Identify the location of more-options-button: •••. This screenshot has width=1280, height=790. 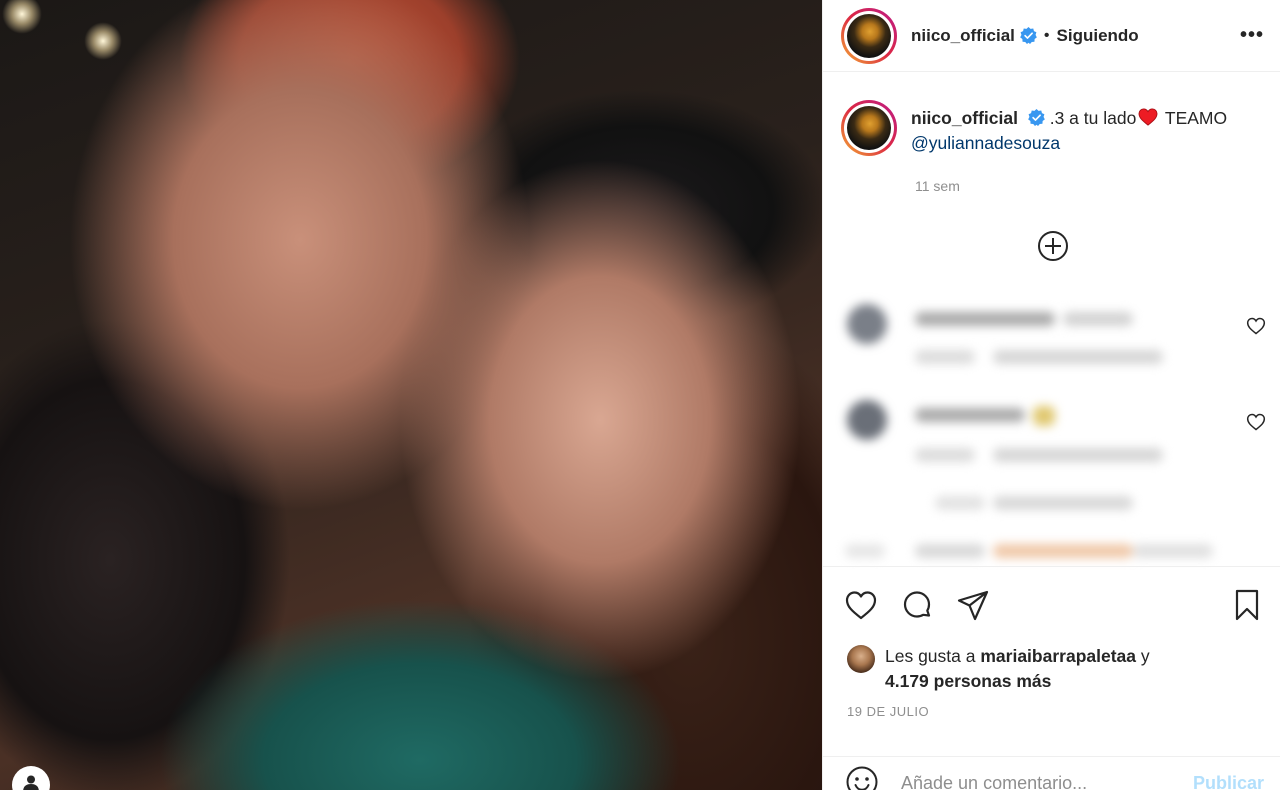
(1252, 35).